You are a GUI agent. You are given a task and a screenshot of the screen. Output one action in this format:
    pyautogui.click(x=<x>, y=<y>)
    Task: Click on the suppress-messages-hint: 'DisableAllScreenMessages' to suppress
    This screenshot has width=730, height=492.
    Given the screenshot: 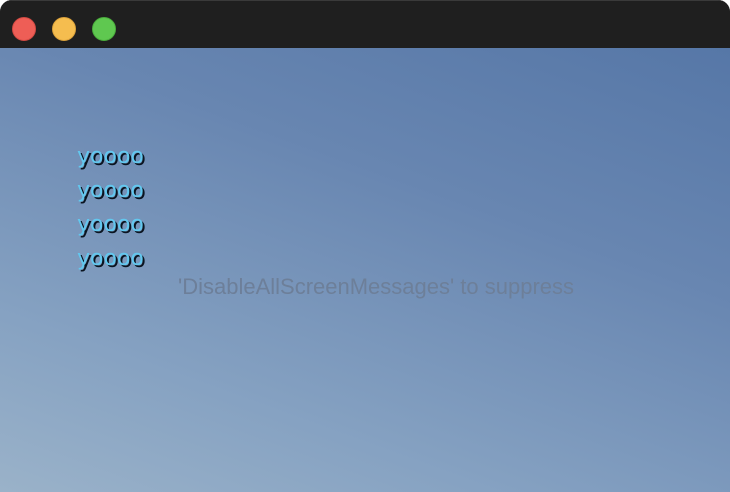 What is the action you would take?
    pyautogui.click(x=376, y=286)
    